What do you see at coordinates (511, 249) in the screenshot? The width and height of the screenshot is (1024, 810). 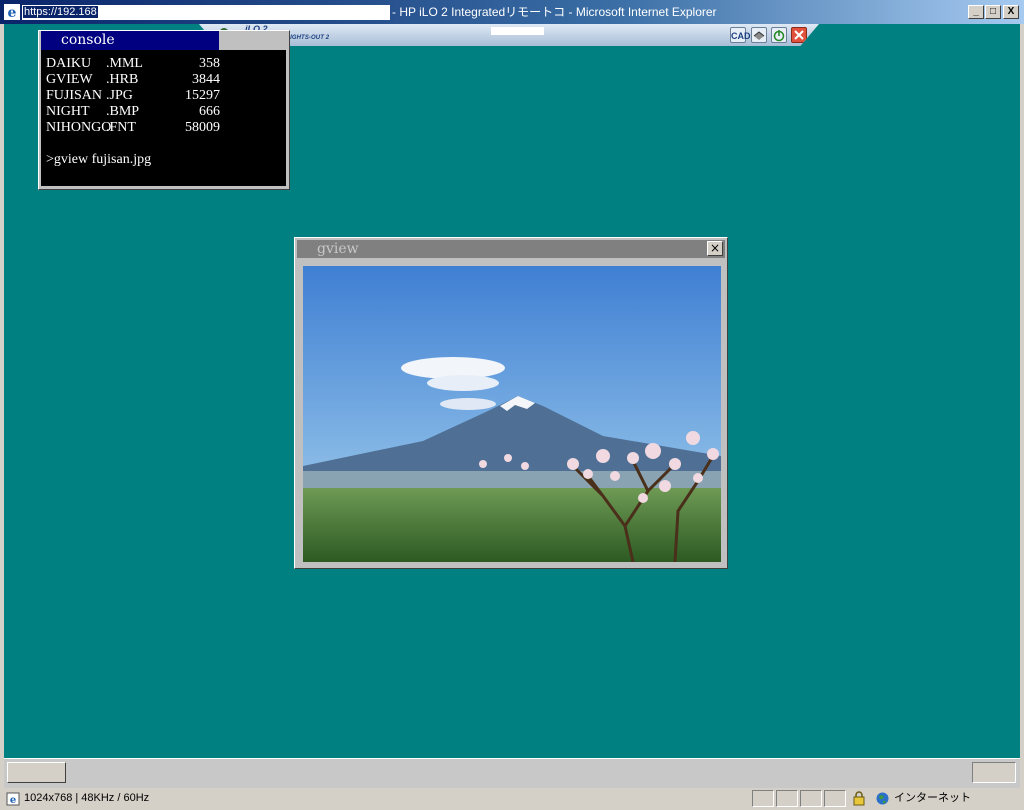 I see `gview-title: gview ×` at bounding box center [511, 249].